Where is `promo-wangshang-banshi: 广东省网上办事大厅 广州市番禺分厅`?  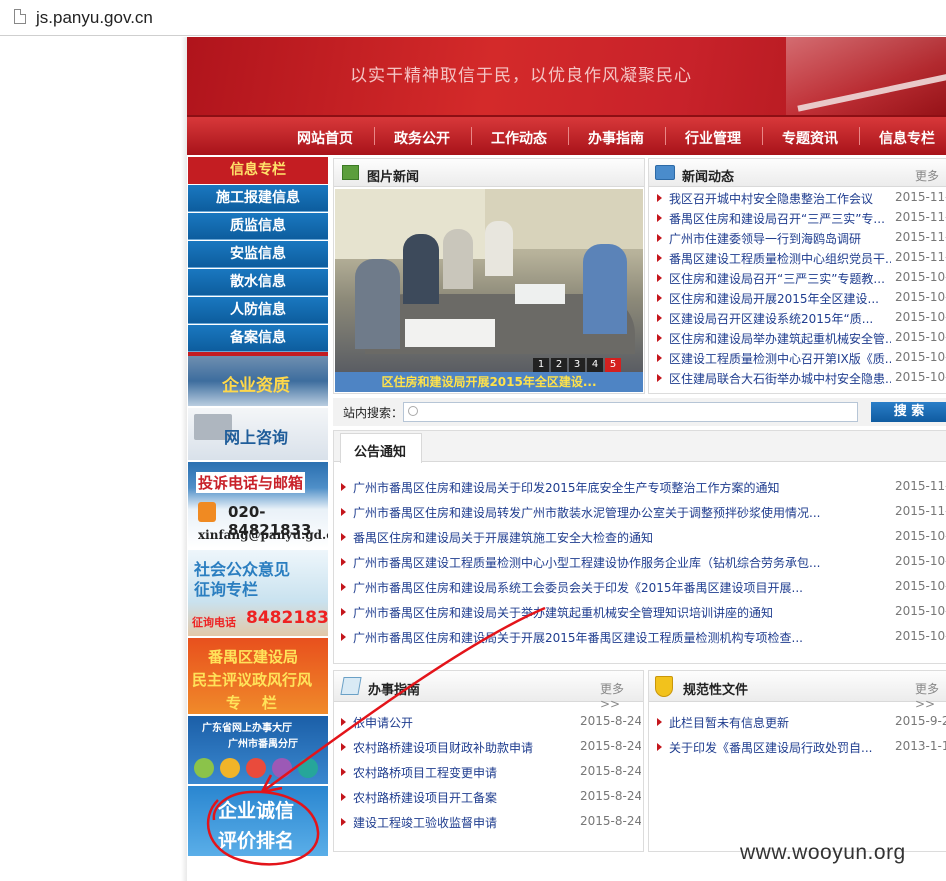 promo-wangshang-banshi: 广东省网上办事大厅 广州市番禺分厅 is located at coordinates (258, 750).